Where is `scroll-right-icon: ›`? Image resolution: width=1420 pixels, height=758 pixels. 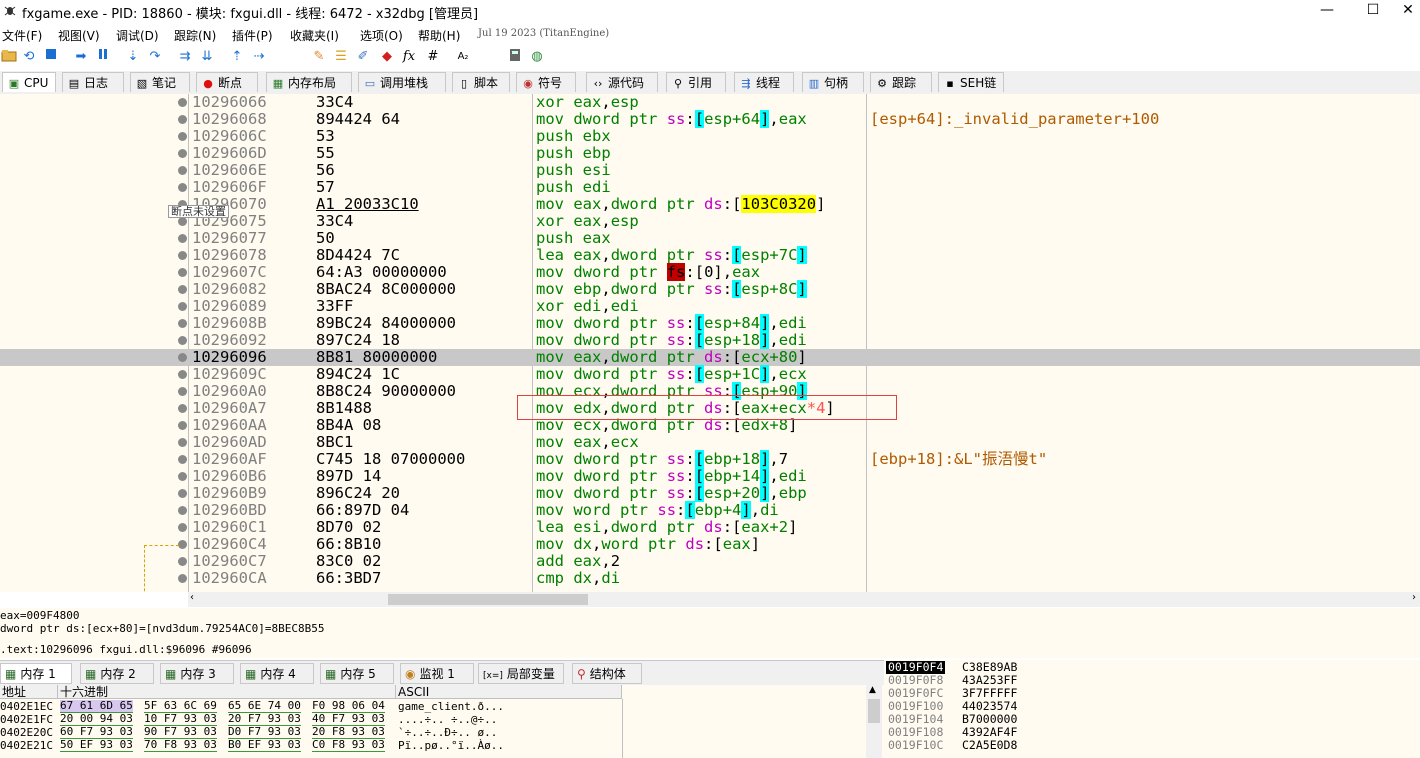
scroll-right-icon: › is located at coordinates (1414, 597).